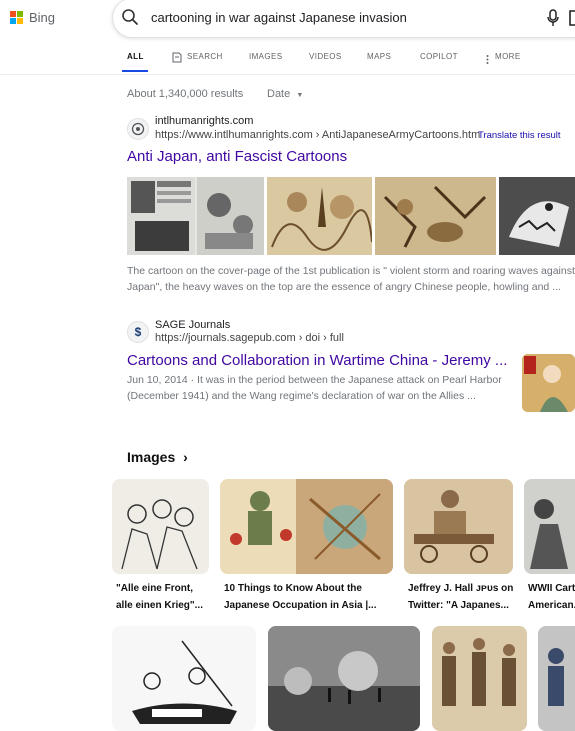 The height and width of the screenshot is (731, 575). Describe the element at coordinates (519, 135) in the screenshot. I see `translate-link: Translate this result` at that location.